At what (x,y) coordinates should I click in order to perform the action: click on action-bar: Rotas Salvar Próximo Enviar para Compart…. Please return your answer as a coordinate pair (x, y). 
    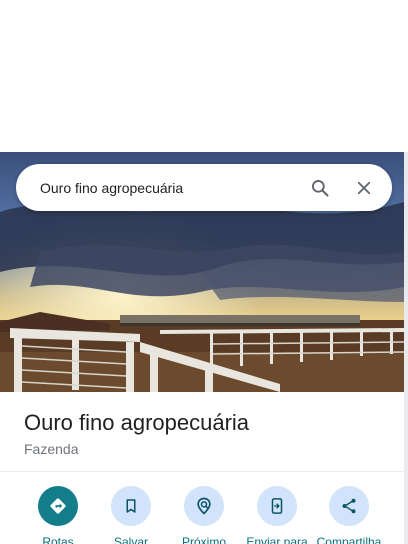
    Looking at the image, I should click on (202, 515).